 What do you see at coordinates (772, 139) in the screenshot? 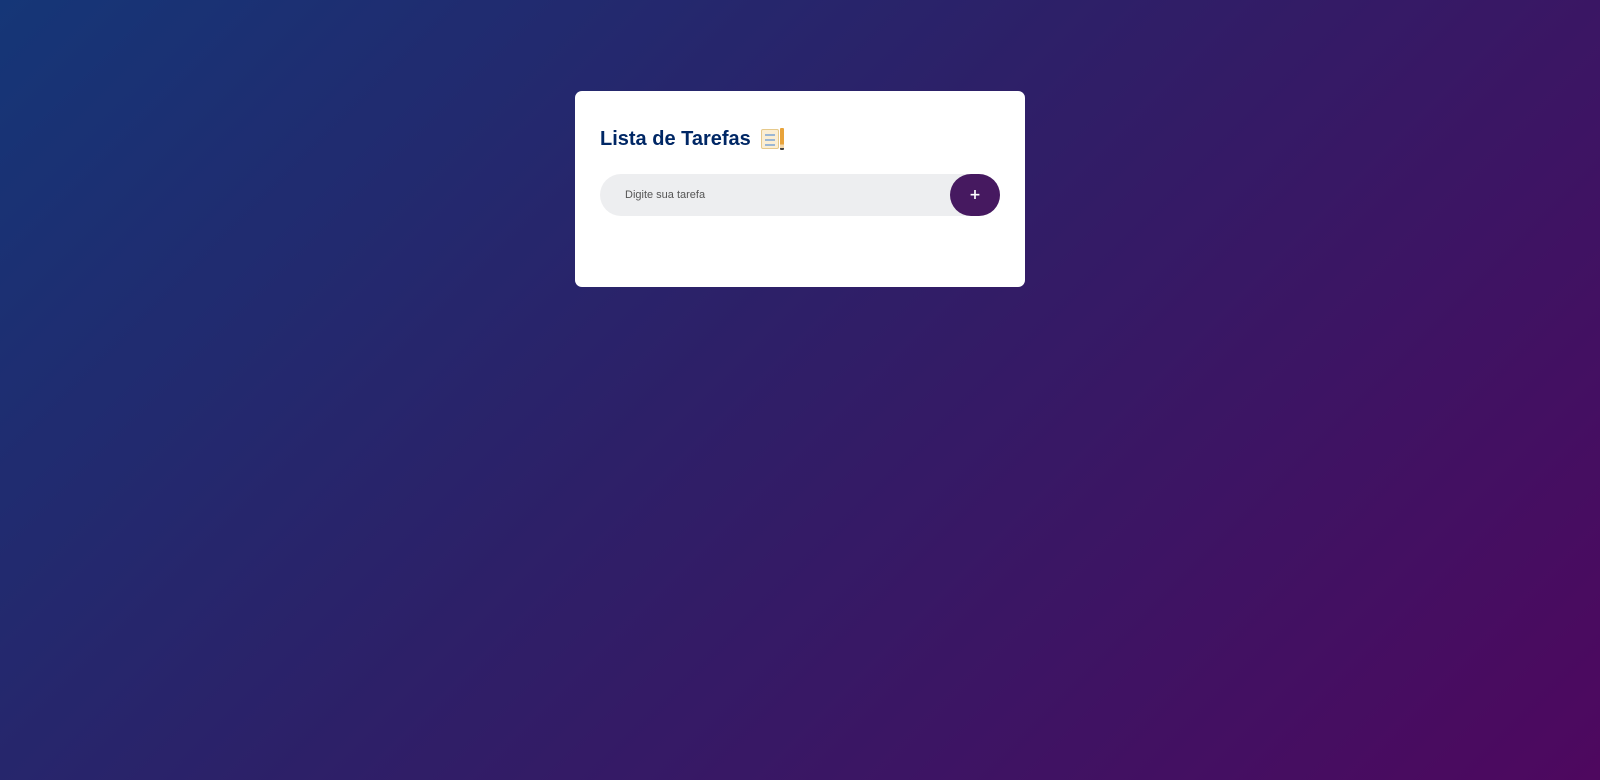
I see `notepad-checklist-icon` at bounding box center [772, 139].